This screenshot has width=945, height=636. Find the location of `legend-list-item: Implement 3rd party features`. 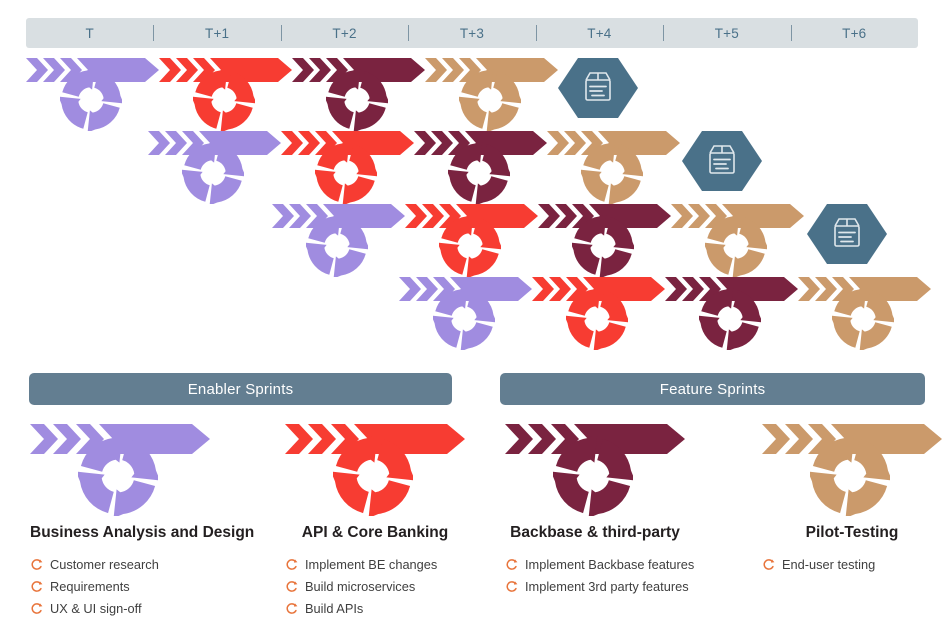

legend-list-item: Implement 3rd party features is located at coordinates (620, 587).